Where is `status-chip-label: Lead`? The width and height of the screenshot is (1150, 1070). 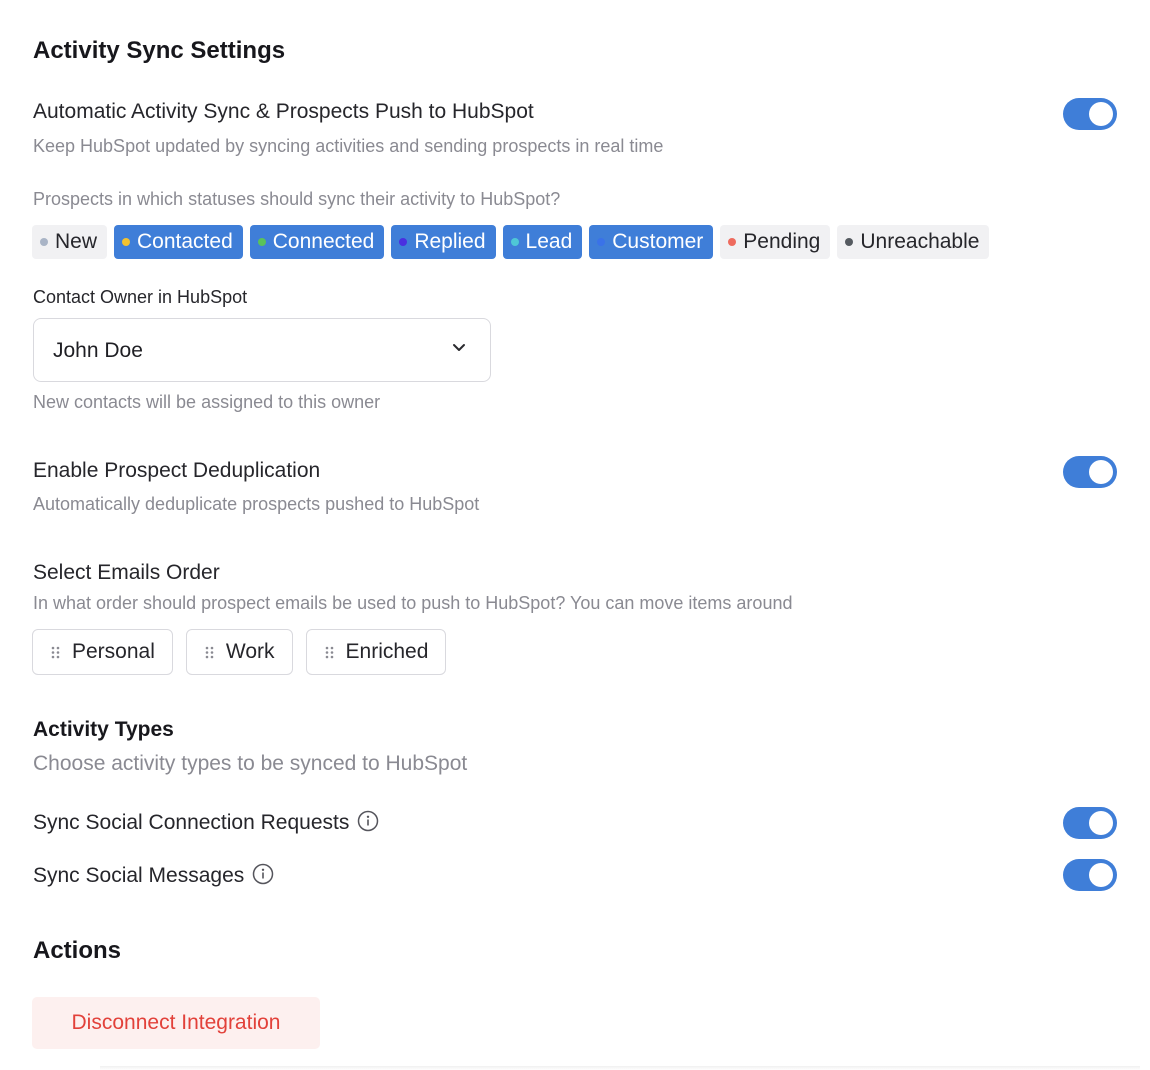 status-chip-label: Lead is located at coordinates (549, 241).